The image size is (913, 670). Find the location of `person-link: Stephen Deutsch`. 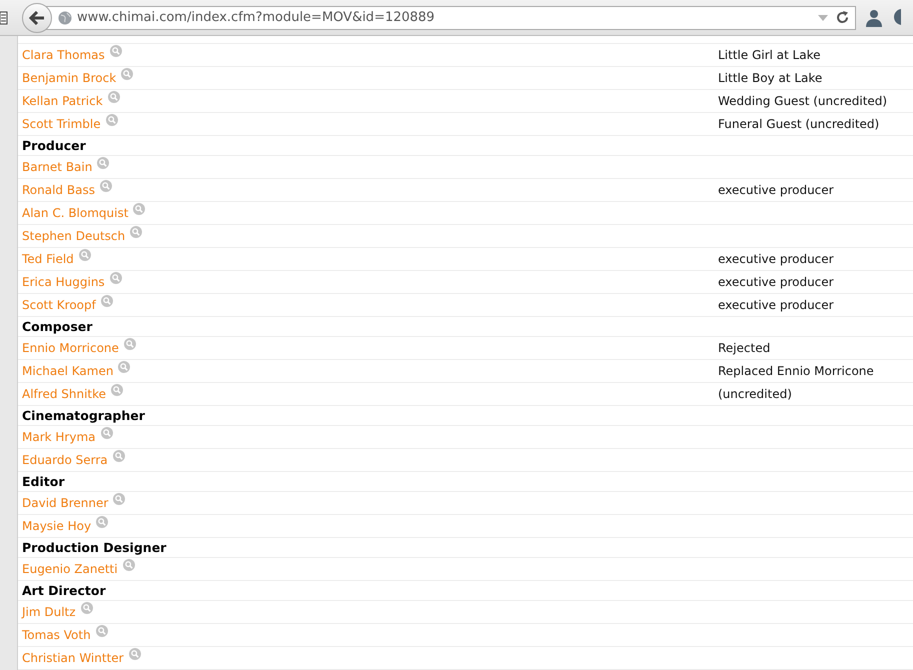

person-link: Stephen Deutsch is located at coordinates (74, 236).